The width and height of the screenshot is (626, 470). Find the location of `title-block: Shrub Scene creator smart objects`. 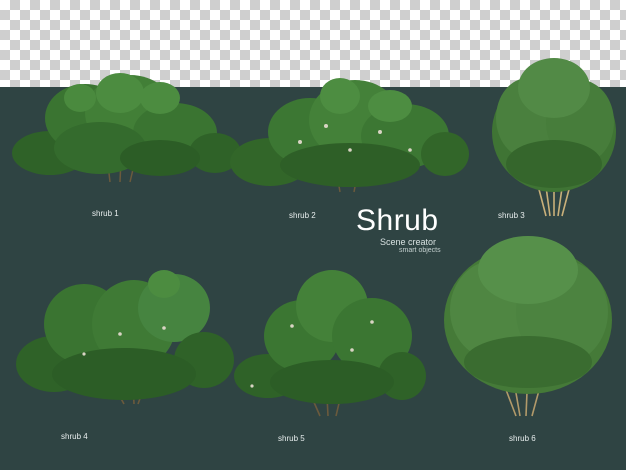

title-block: Shrub Scene creator smart objects is located at coordinates (398, 230).